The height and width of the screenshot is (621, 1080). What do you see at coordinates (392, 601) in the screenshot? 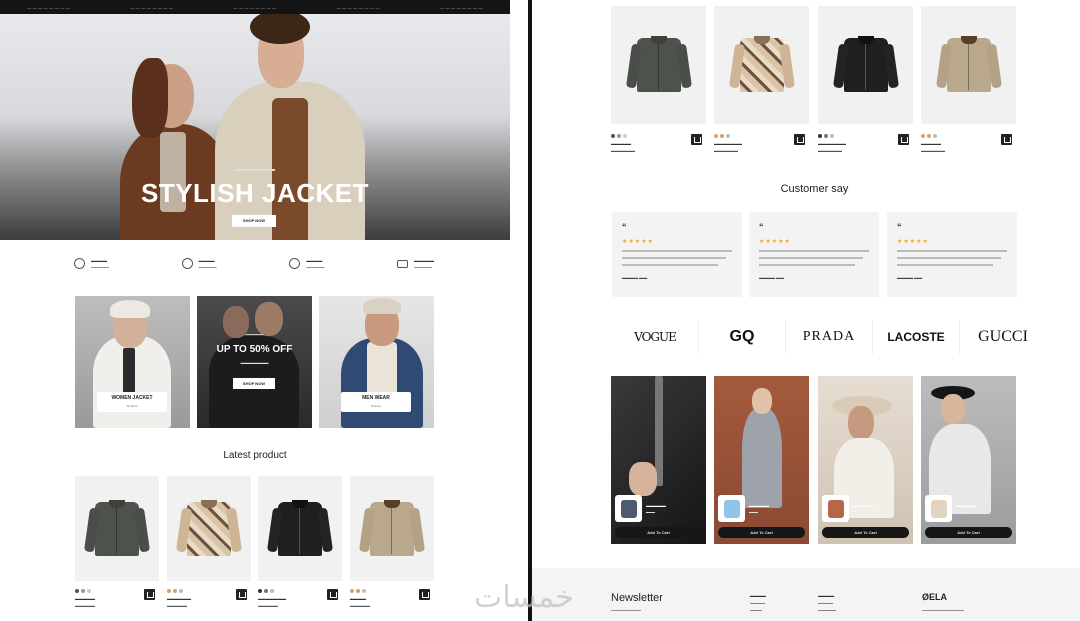
I see `product-meta: ▬▬▬▬ ▬▬▬▬▬` at bounding box center [392, 601].